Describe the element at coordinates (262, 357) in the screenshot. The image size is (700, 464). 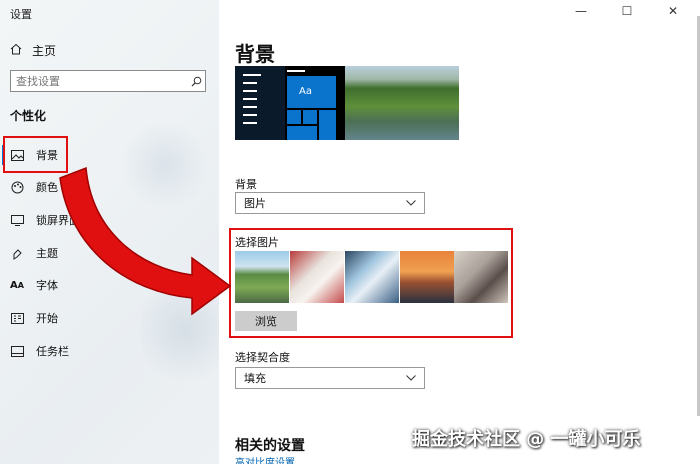
I see `fit-label: 选择契合度` at that location.